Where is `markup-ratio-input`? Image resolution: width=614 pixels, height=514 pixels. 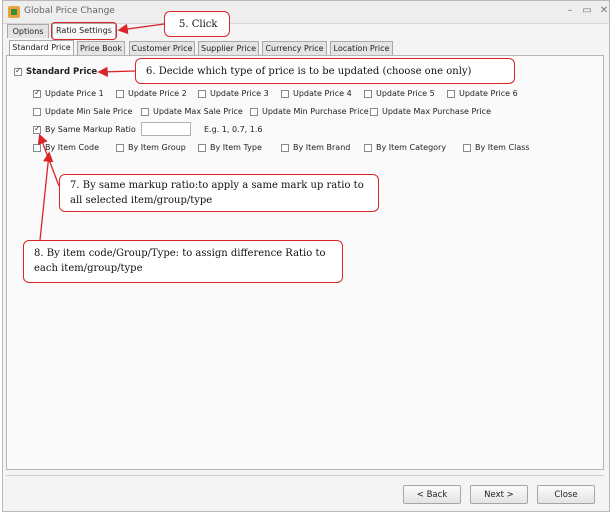 markup-ratio-input is located at coordinates (166, 129).